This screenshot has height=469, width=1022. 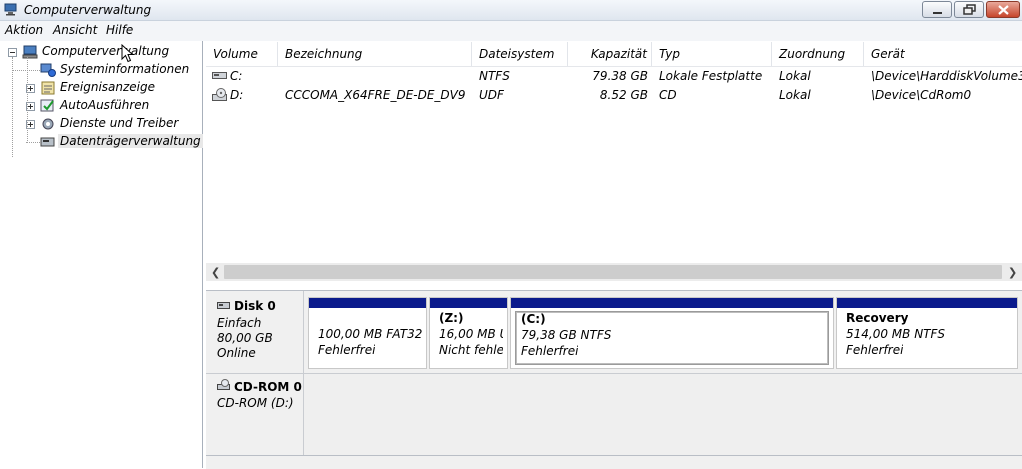 I want to click on minimize-icon, so click(x=937, y=13).